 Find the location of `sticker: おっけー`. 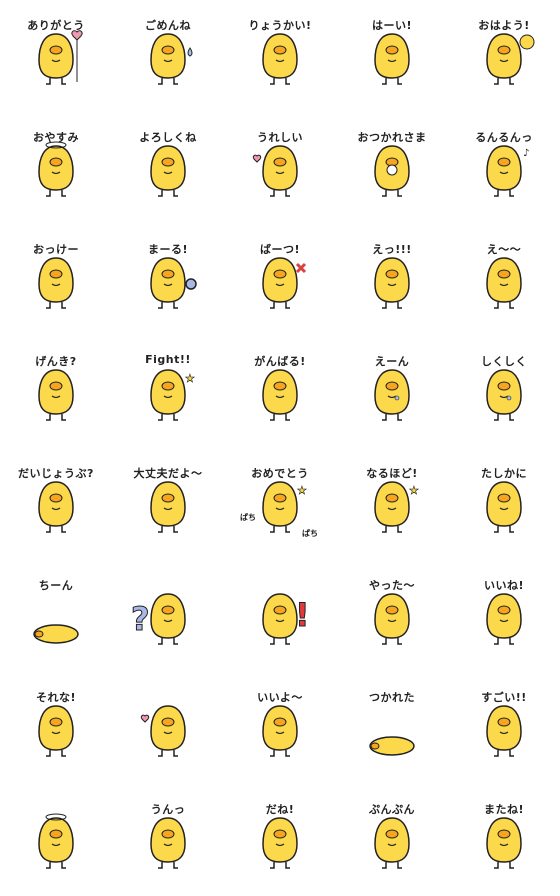

sticker: おっけー is located at coordinates (56, 280).